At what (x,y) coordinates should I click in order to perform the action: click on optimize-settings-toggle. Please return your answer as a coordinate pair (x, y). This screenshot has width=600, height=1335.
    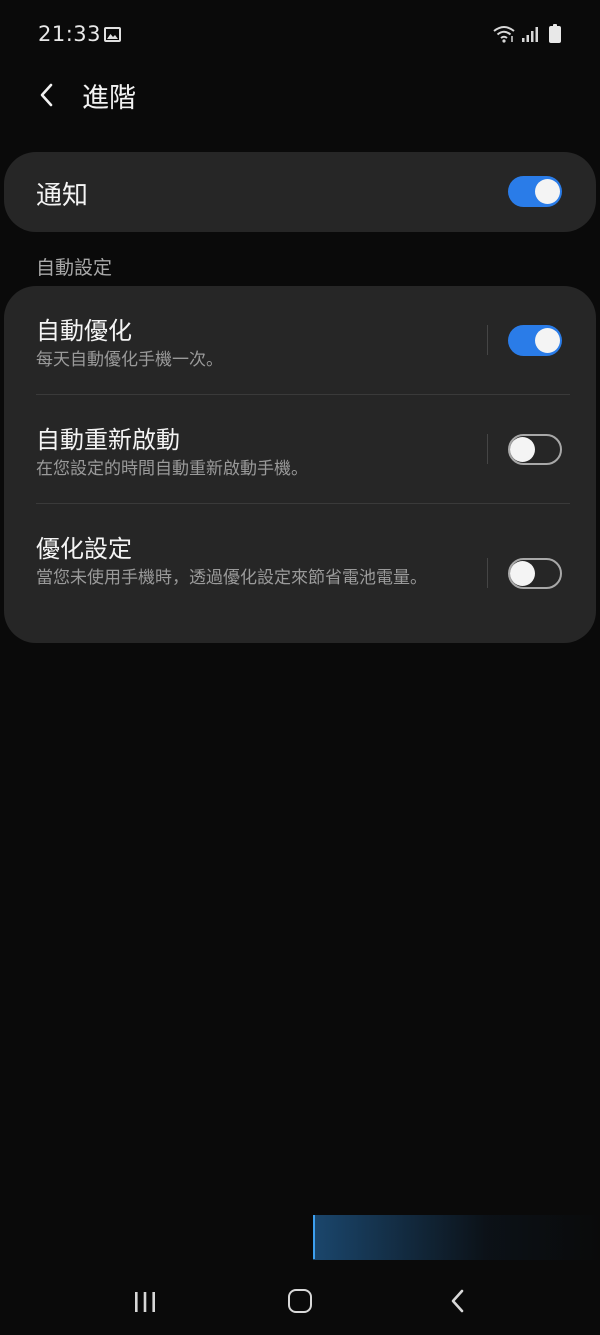
    Looking at the image, I should click on (535, 573).